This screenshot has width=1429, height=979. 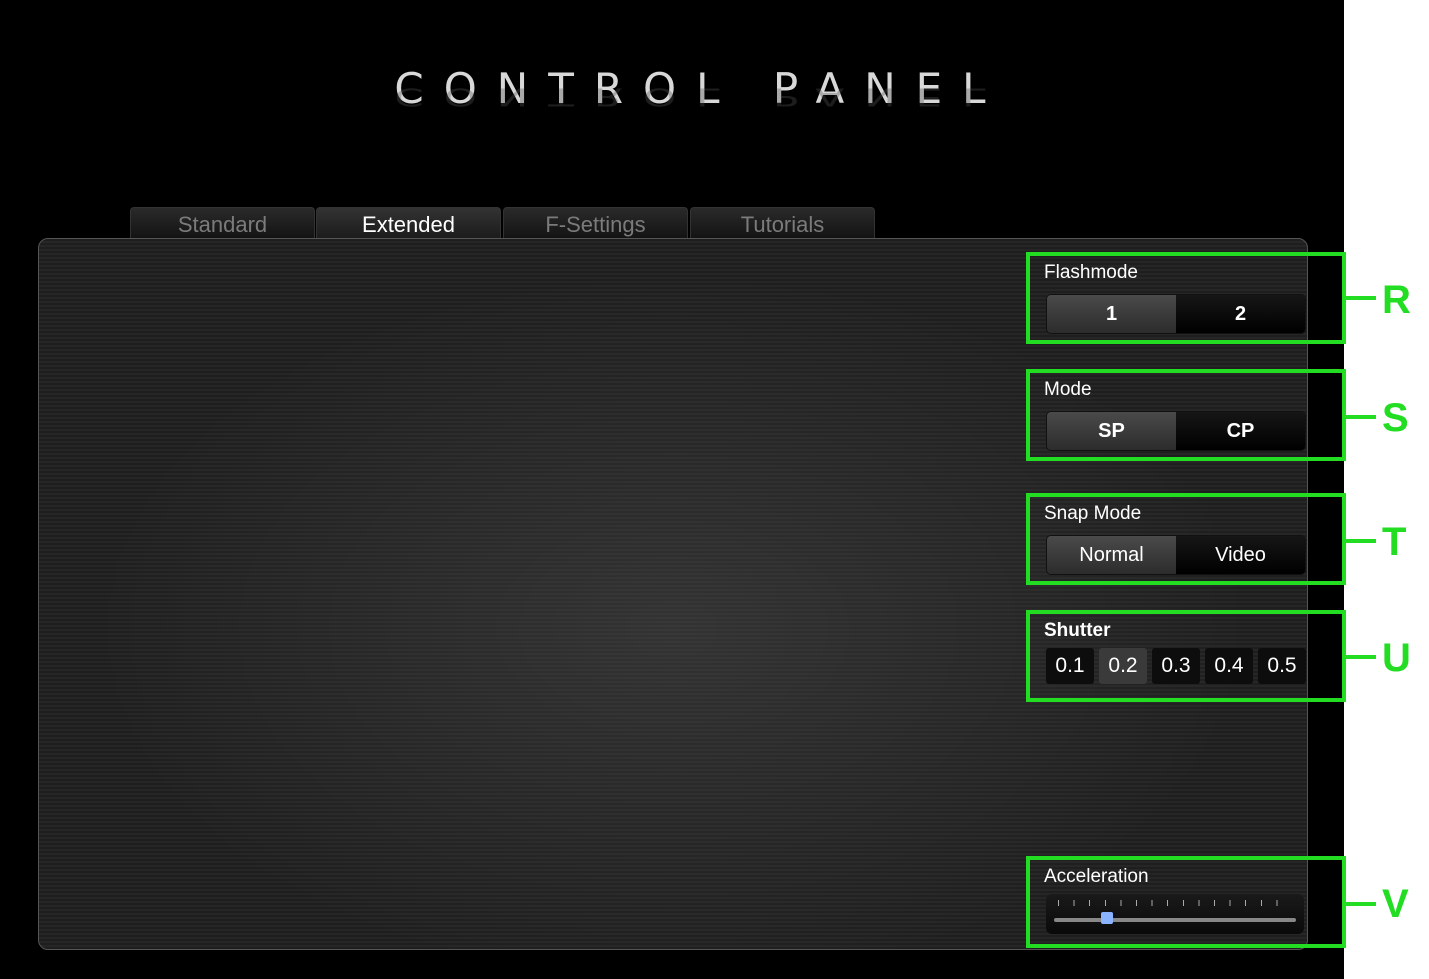 What do you see at coordinates (222, 223) in the screenshot?
I see `tab-standard: Standard` at bounding box center [222, 223].